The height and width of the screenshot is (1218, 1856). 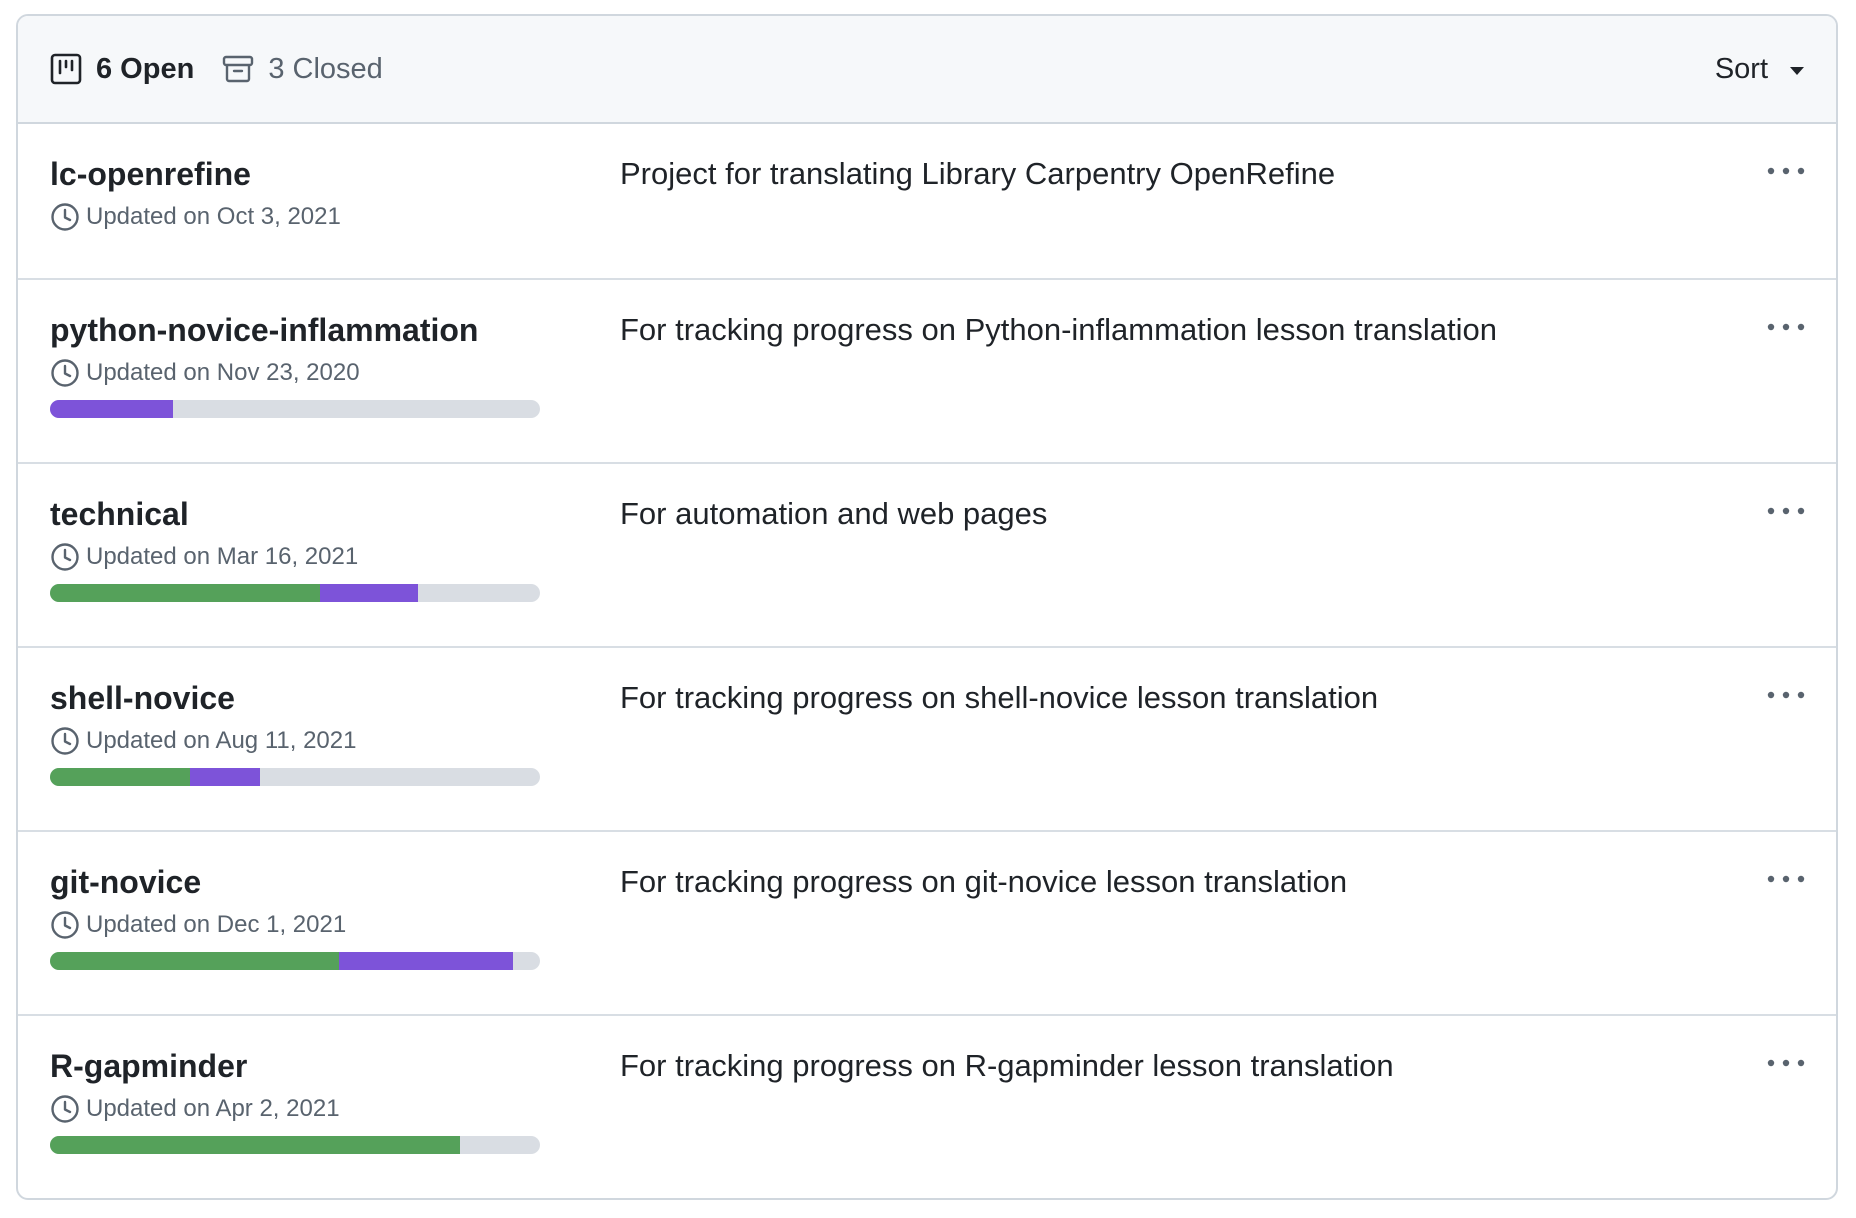 I want to click on project-info: technical Updated on Mar 16, 2021, so click(x=295, y=548).